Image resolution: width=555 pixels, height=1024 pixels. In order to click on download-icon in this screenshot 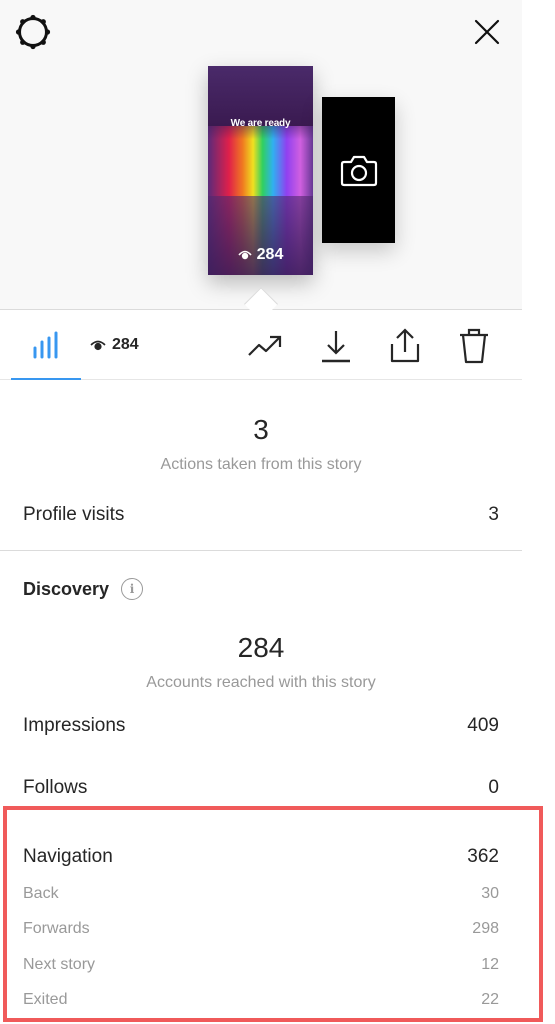, I will do `click(336, 347)`.